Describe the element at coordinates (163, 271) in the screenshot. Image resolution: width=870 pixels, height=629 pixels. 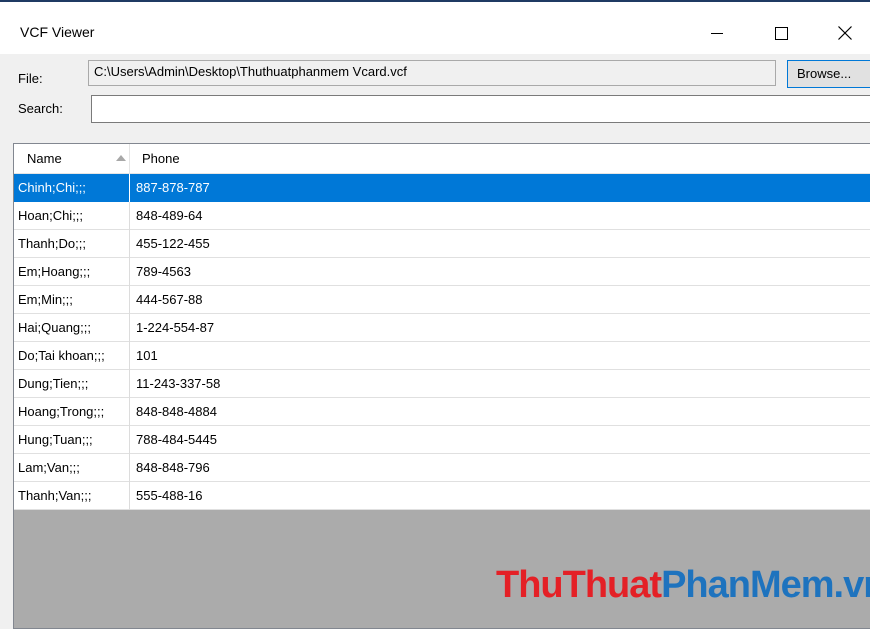
I see `contact-phone-cell: 789-4563` at that location.